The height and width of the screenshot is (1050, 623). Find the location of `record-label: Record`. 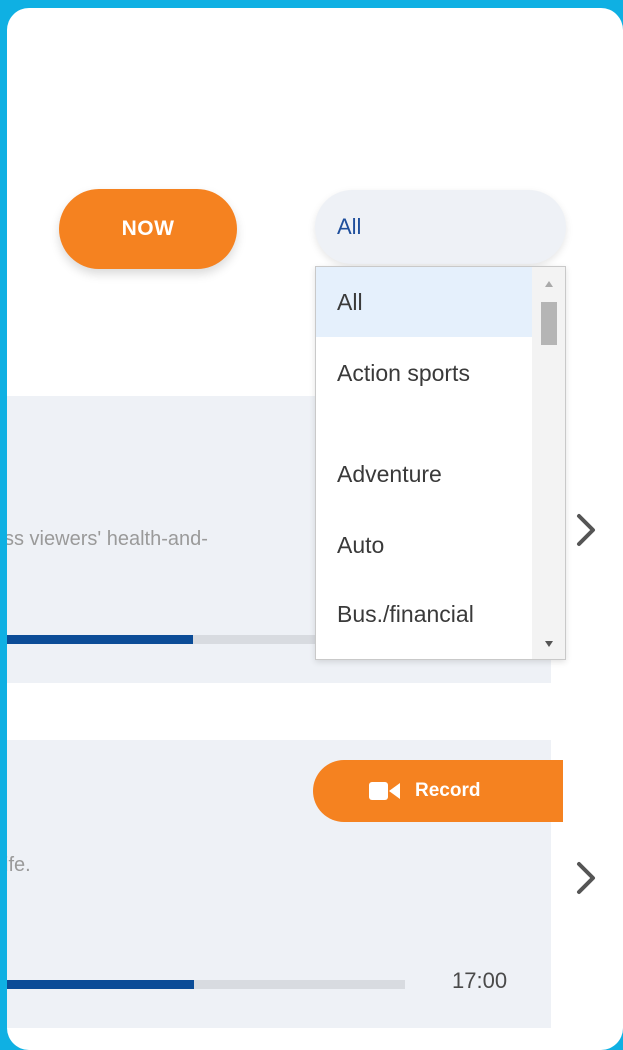

record-label: Record is located at coordinates (448, 790).